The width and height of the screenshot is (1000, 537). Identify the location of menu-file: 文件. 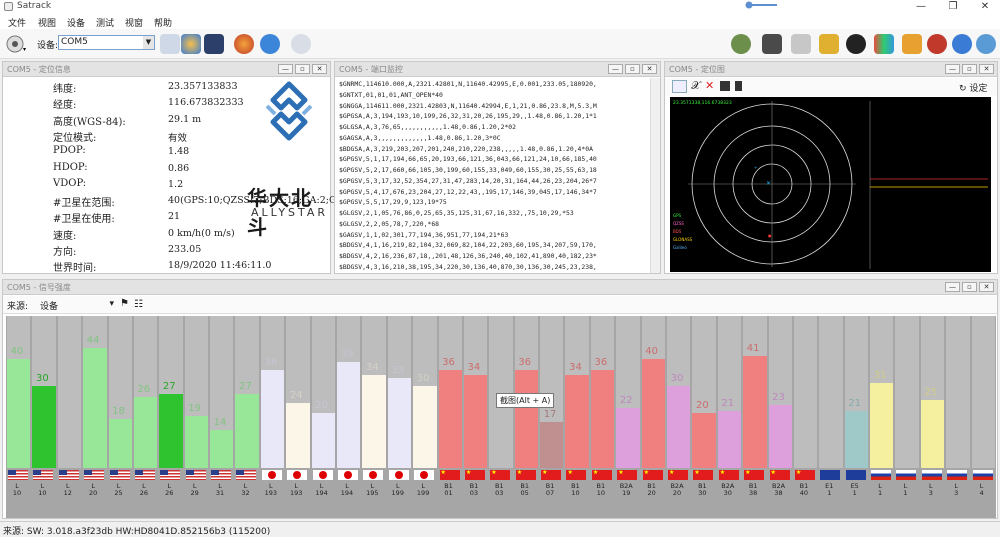
(17, 22).